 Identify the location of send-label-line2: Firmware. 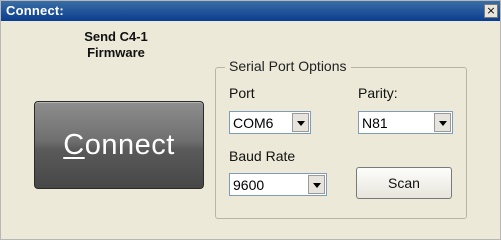
(116, 52).